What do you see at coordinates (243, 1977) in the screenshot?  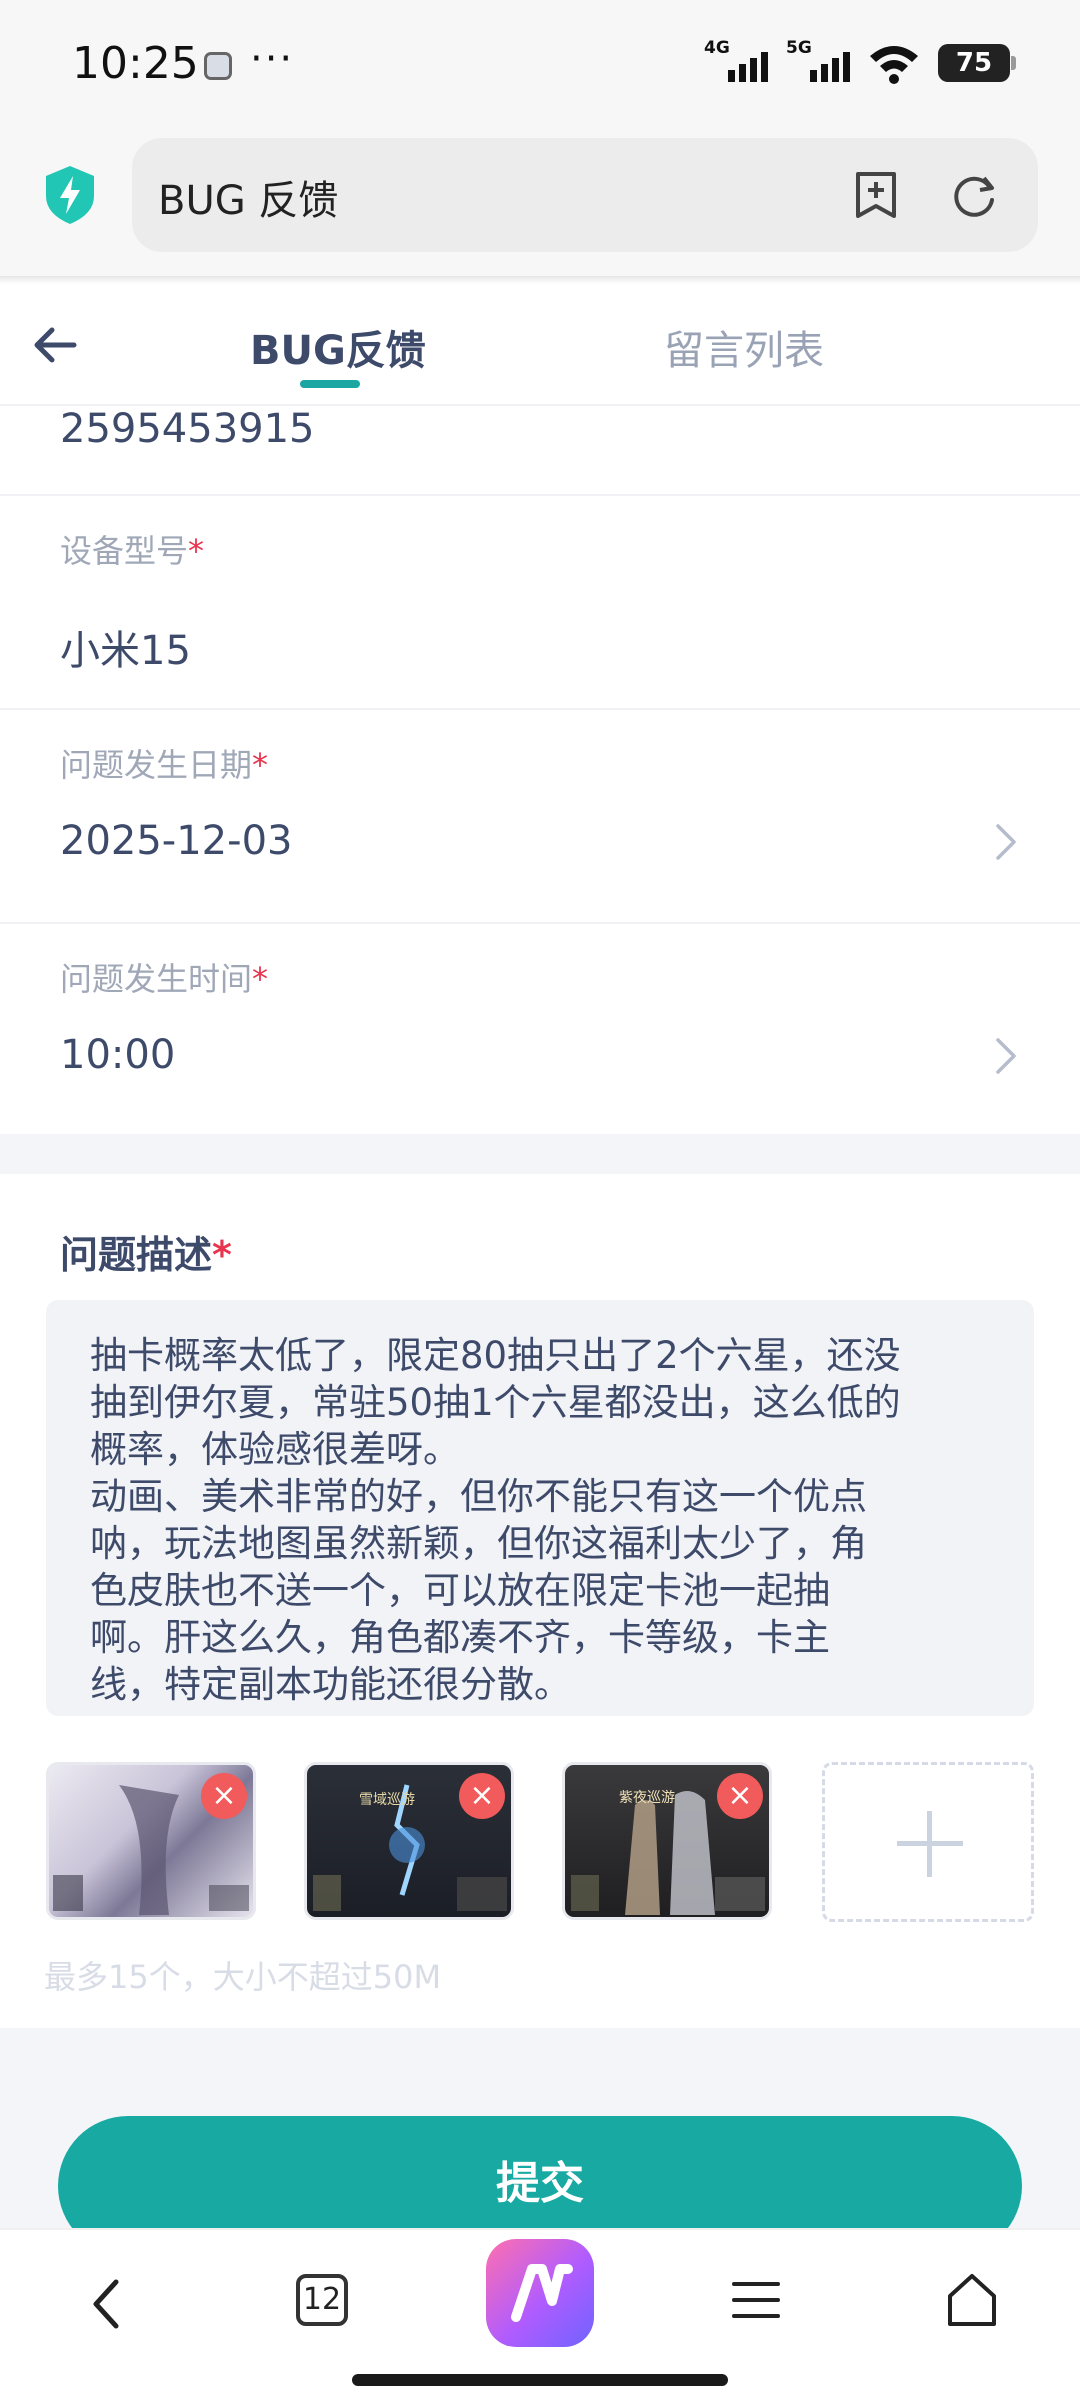 I see `upload-hint: 最多15个，大小不超过50M` at bounding box center [243, 1977].